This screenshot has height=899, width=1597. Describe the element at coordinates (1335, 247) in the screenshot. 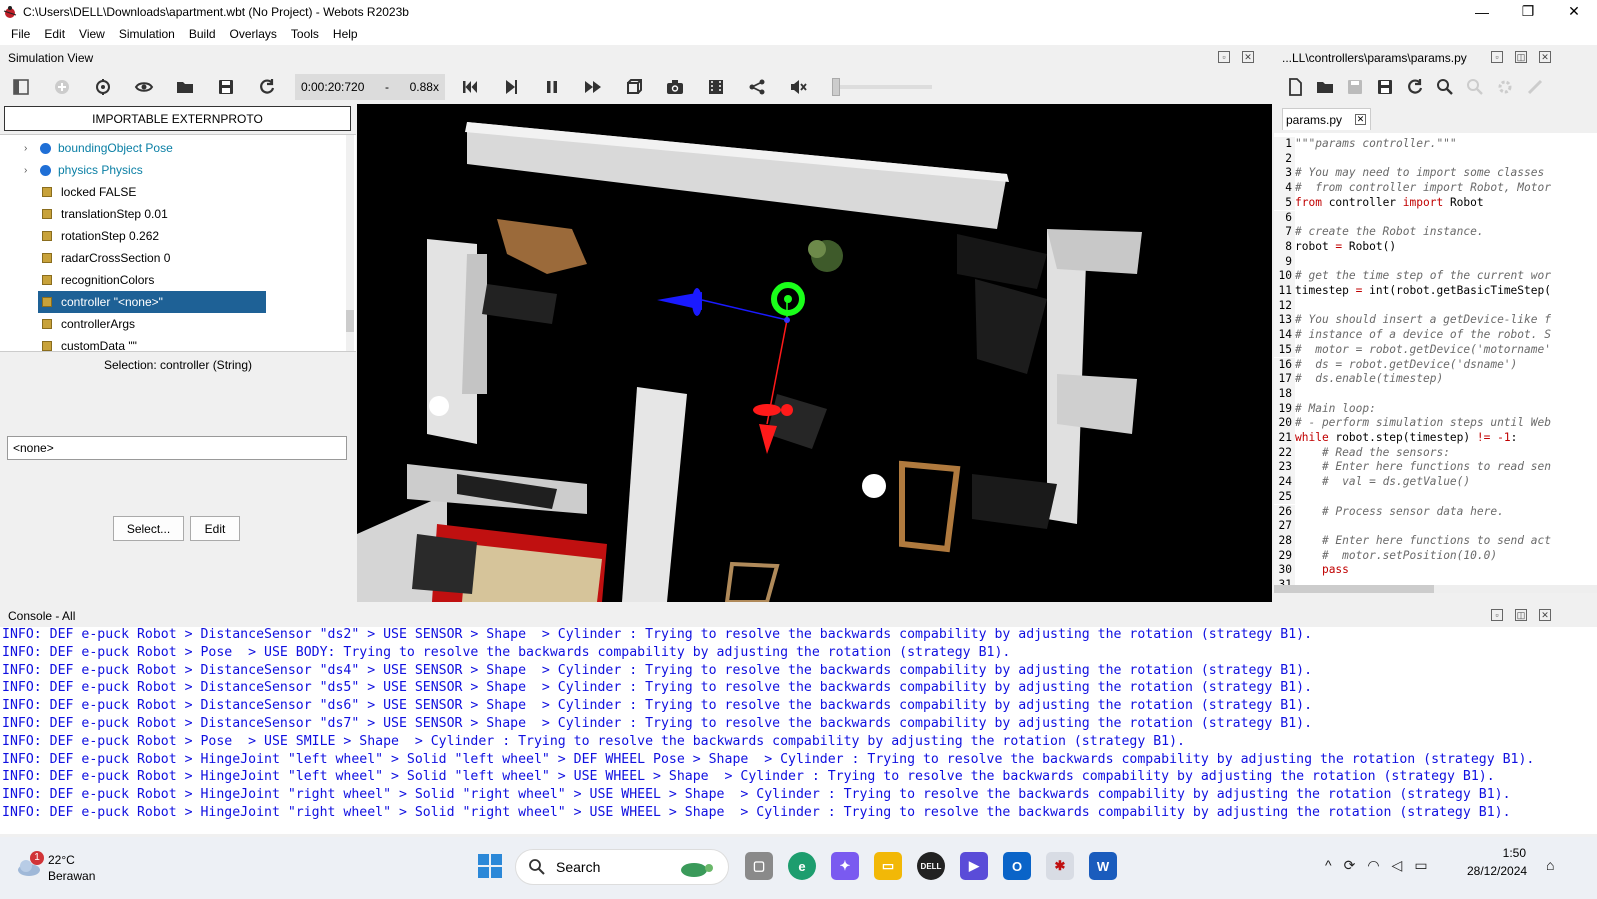

I see `code-line: 8 robot = Robot()` at that location.